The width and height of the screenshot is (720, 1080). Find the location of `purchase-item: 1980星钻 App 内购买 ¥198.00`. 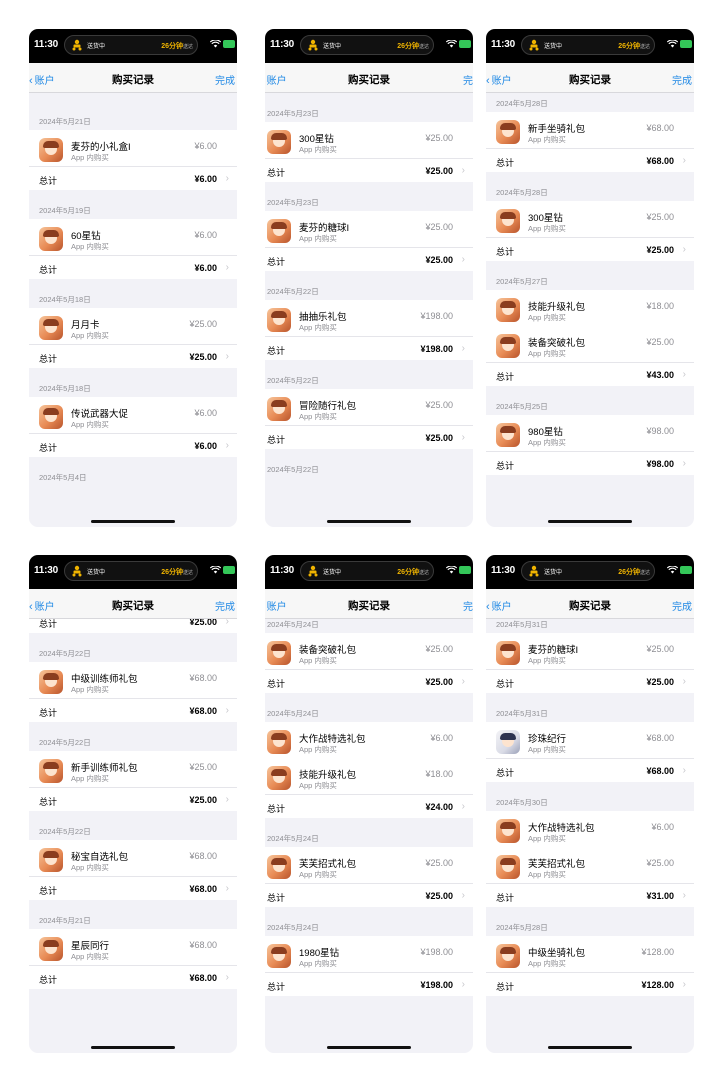

purchase-item: 1980星钻 App 内购买 ¥198.00 is located at coordinates (369, 954).